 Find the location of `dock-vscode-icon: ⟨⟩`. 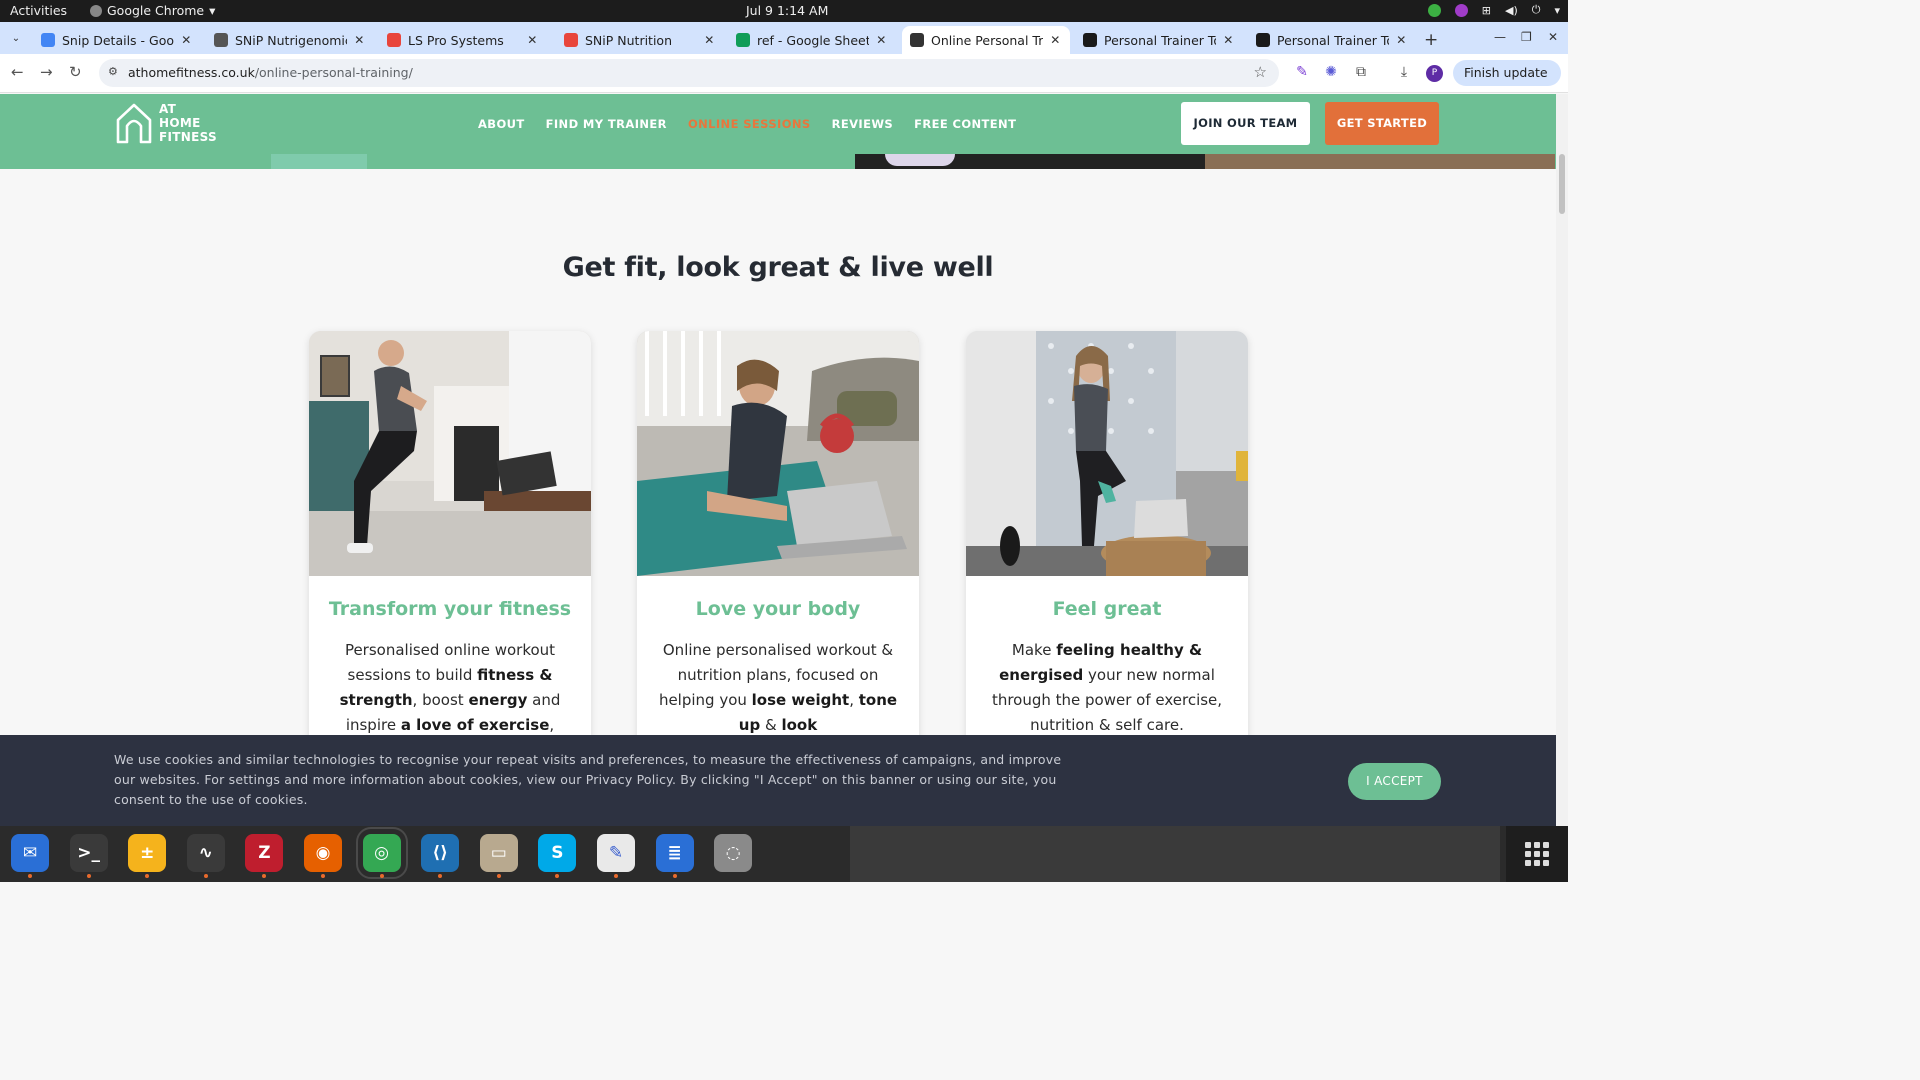

dock-vscode-icon: ⟨⟩ is located at coordinates (440, 856).